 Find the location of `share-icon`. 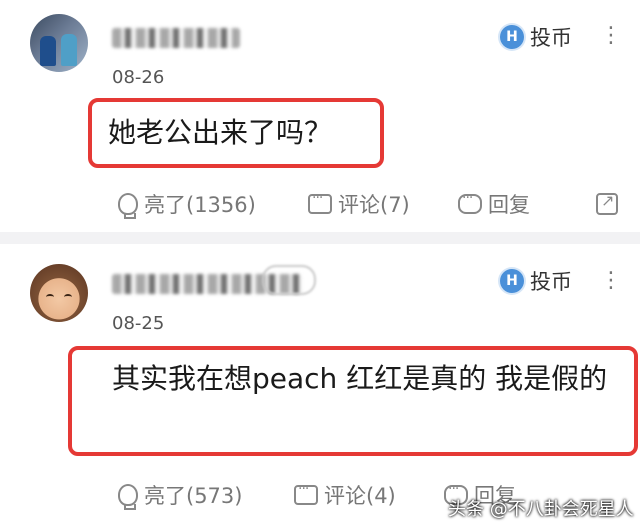

share-icon is located at coordinates (607, 203).